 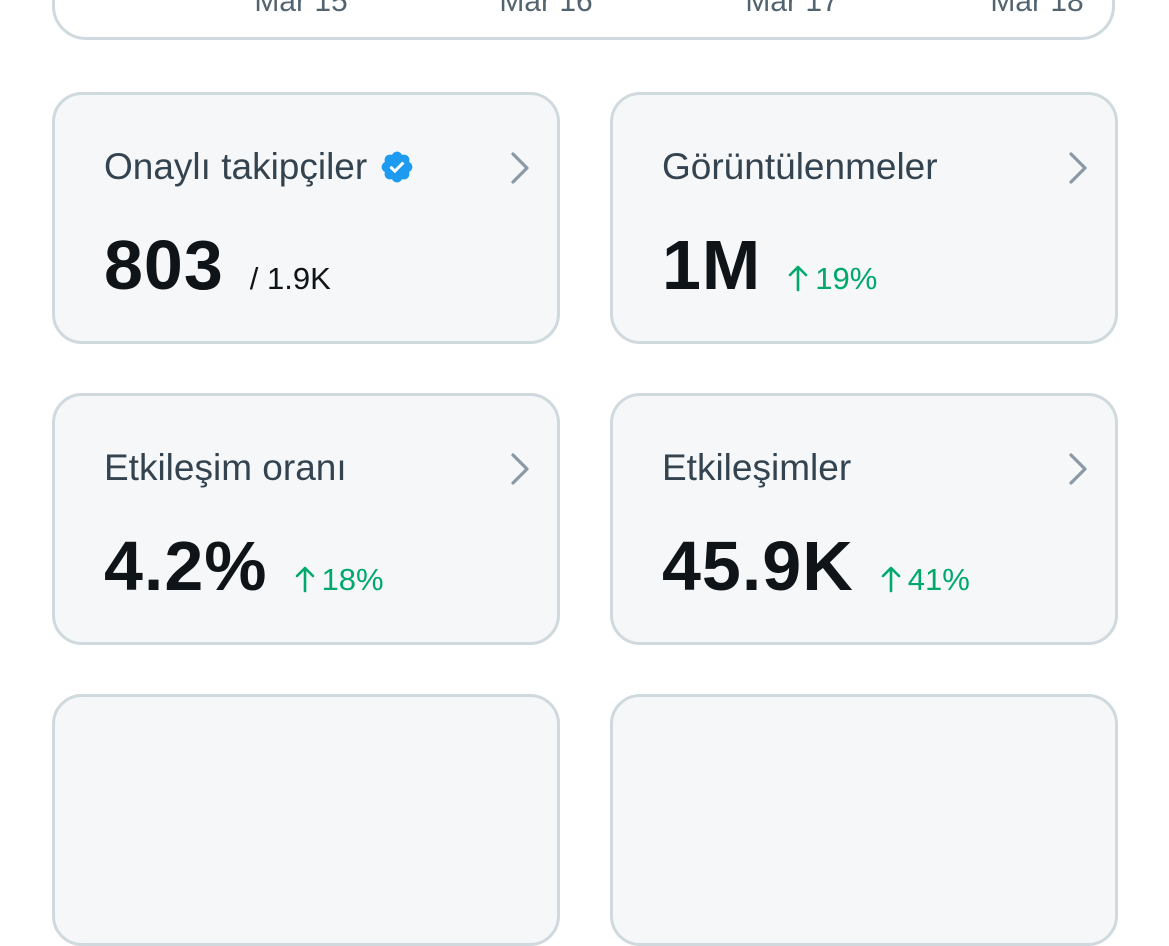 I want to click on chart-x-tick: Mar 15, so click(x=301, y=9).